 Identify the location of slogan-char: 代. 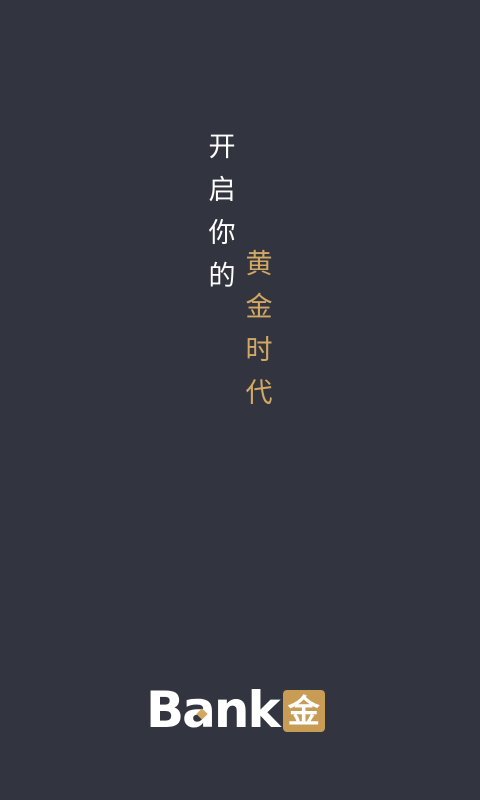
(259, 393).